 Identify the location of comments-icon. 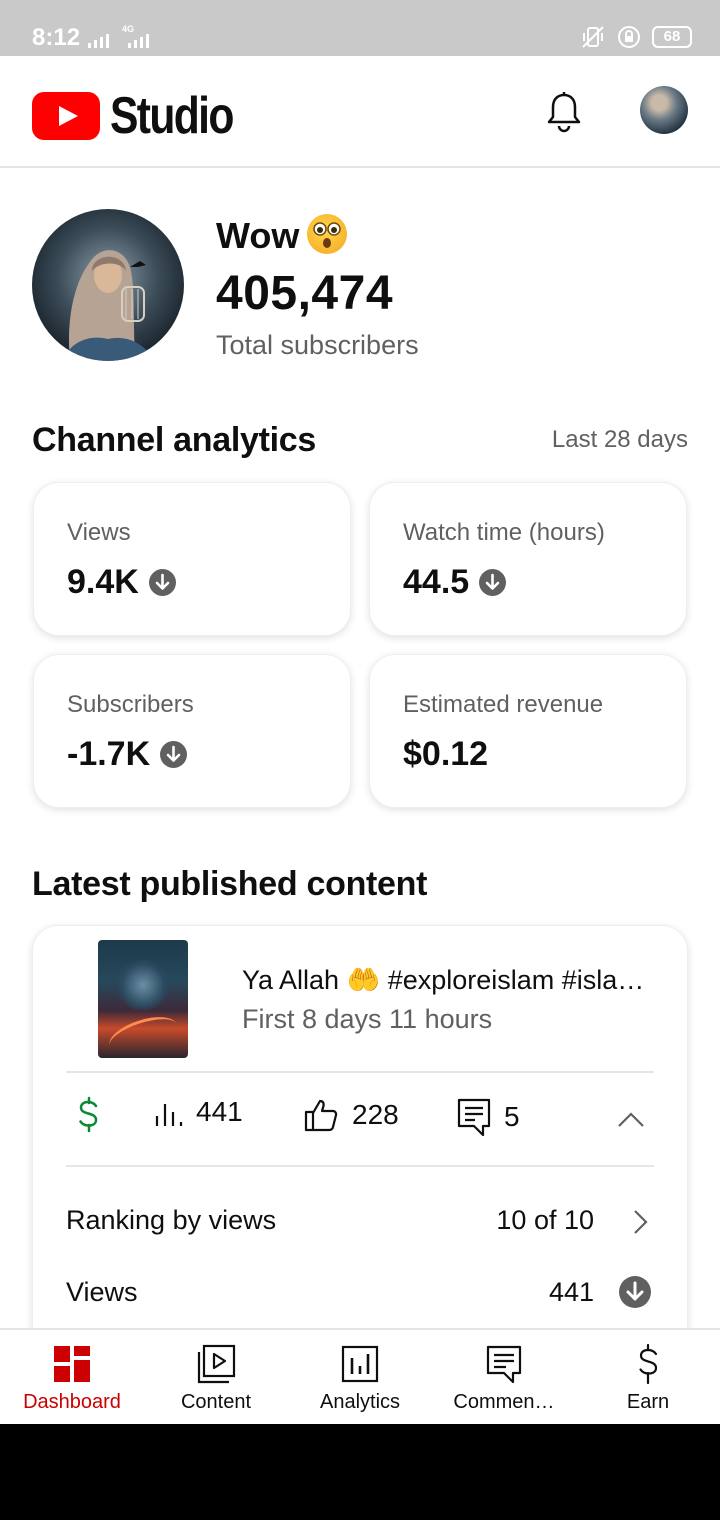
(504, 1364).